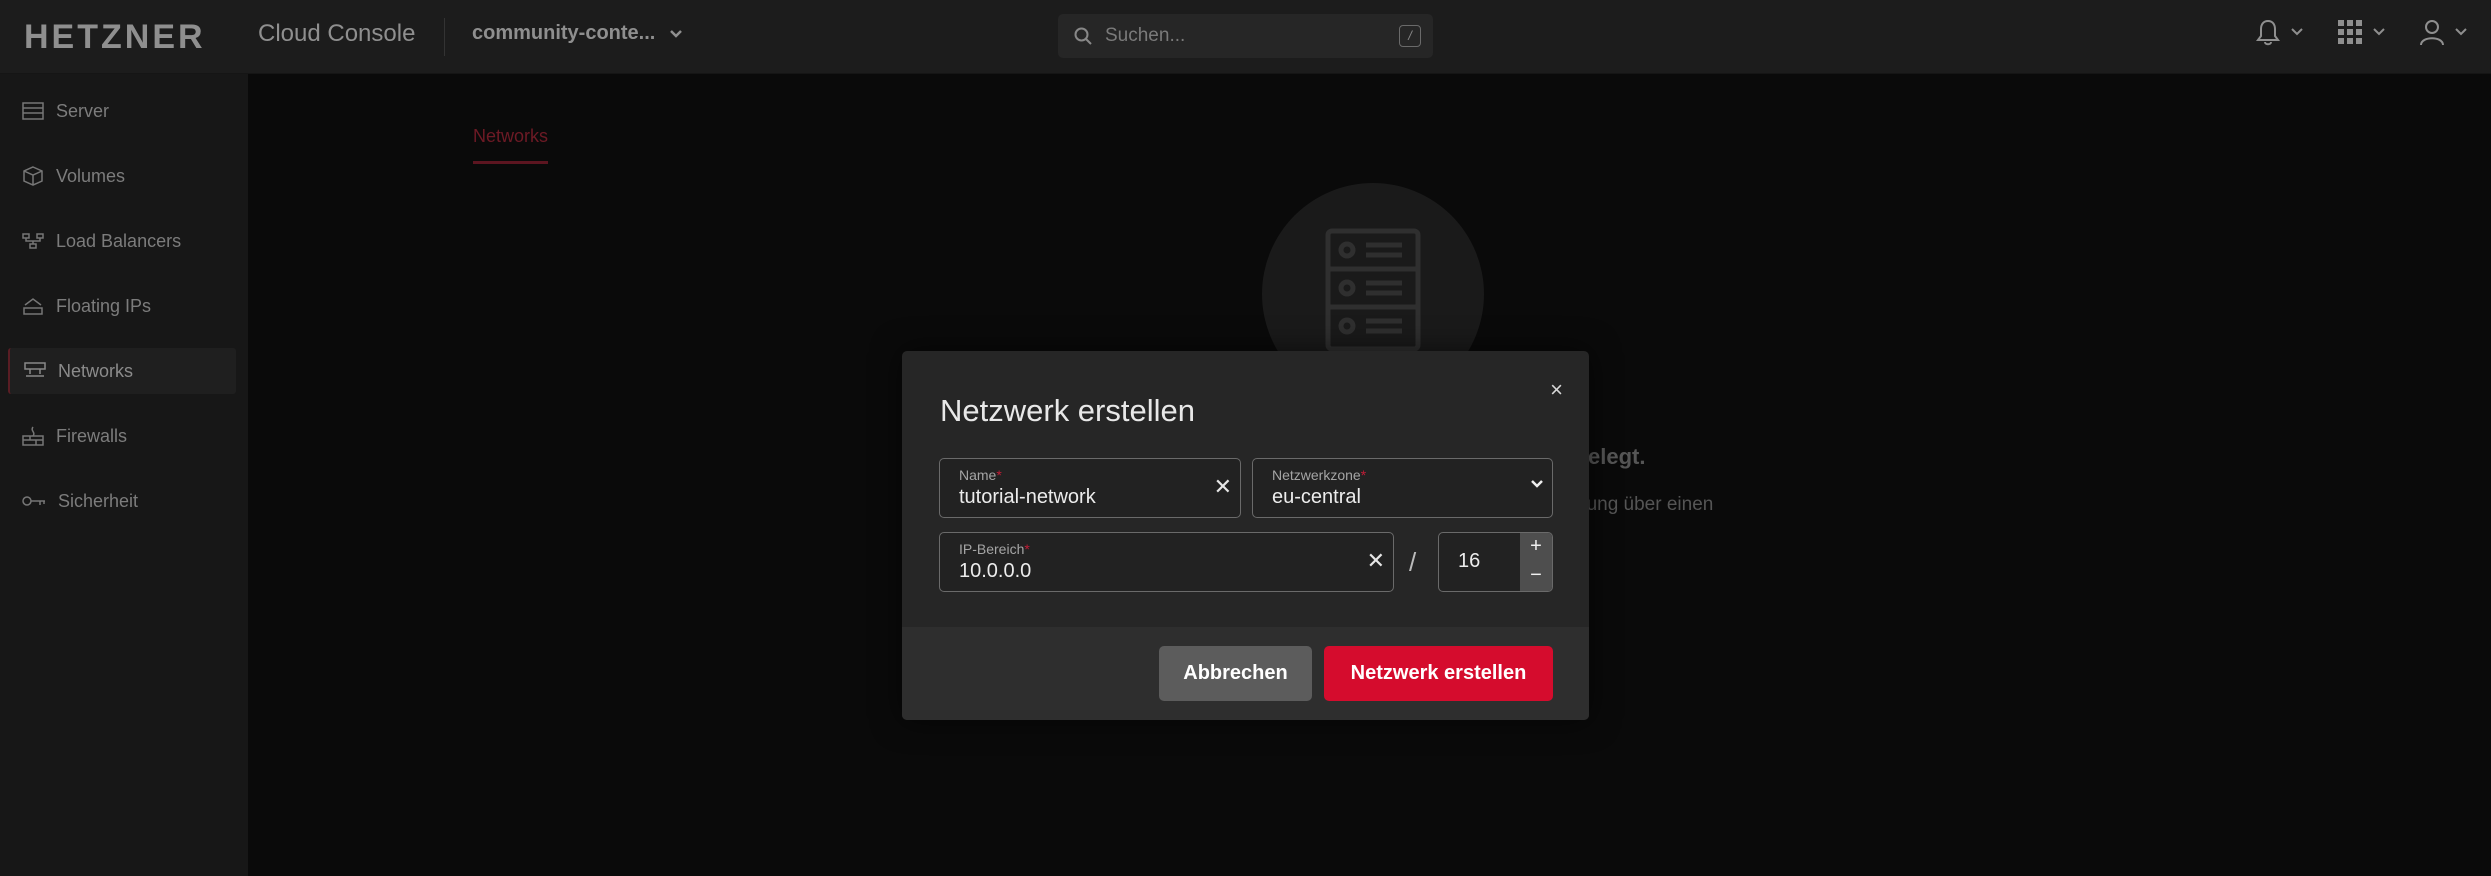 The height and width of the screenshot is (876, 2491). I want to click on name-field: Name* tutorial-network ✕, so click(1090, 488).